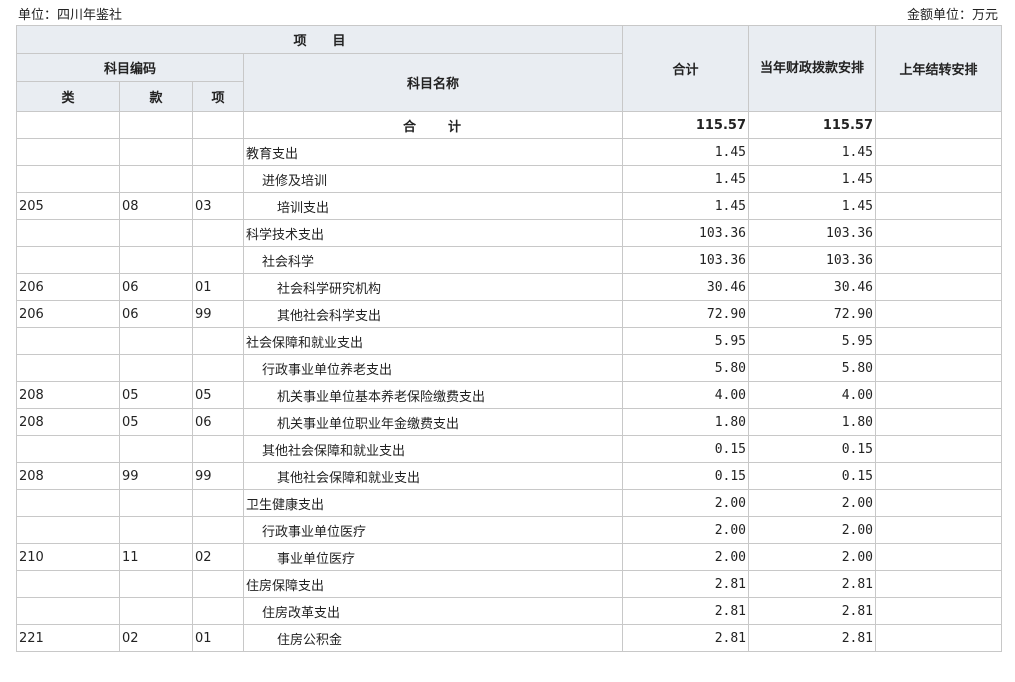 The height and width of the screenshot is (682, 1015). What do you see at coordinates (686, 476) in the screenshot?
I see `cell-total: 0.15` at bounding box center [686, 476].